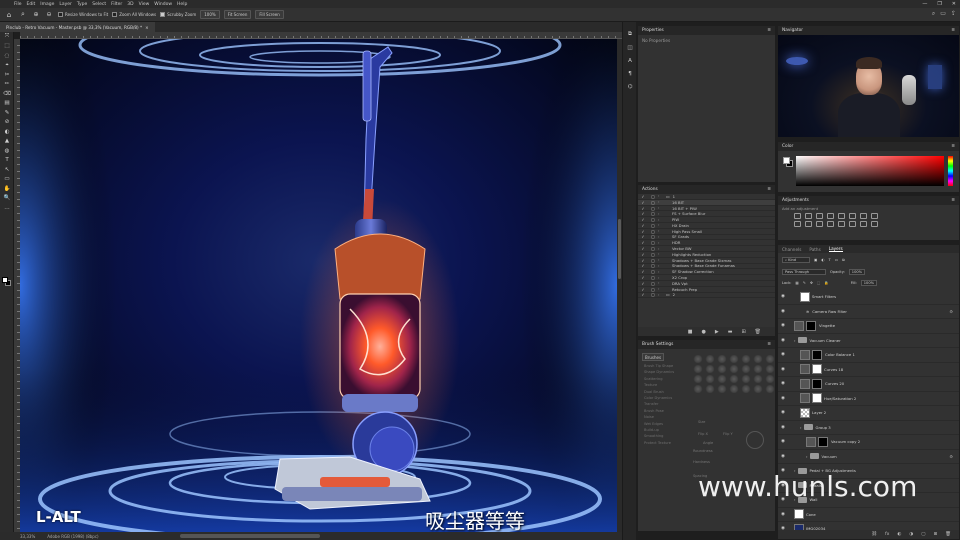 This screenshot has width=960, height=540. Describe the element at coordinates (868, 442) in the screenshot. I see `layer-row: ◉ Vacuum copy 2` at that location.